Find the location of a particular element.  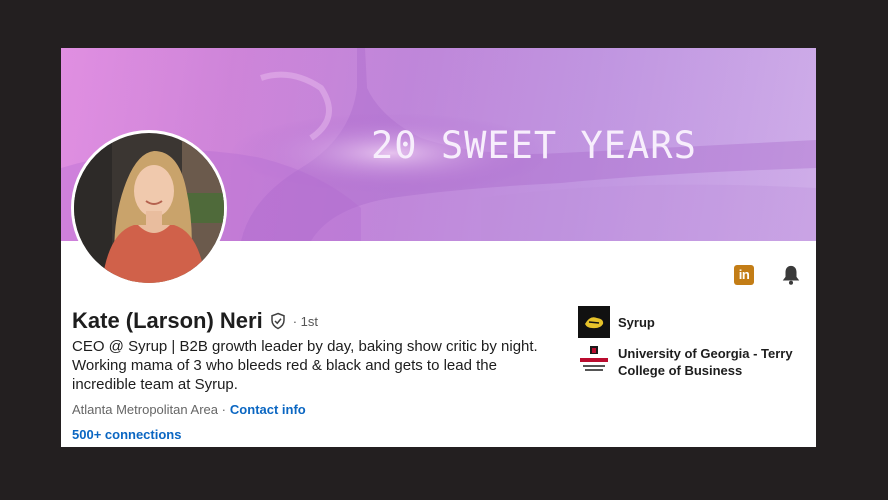

contact-info-link: Contact info is located at coordinates (268, 409).